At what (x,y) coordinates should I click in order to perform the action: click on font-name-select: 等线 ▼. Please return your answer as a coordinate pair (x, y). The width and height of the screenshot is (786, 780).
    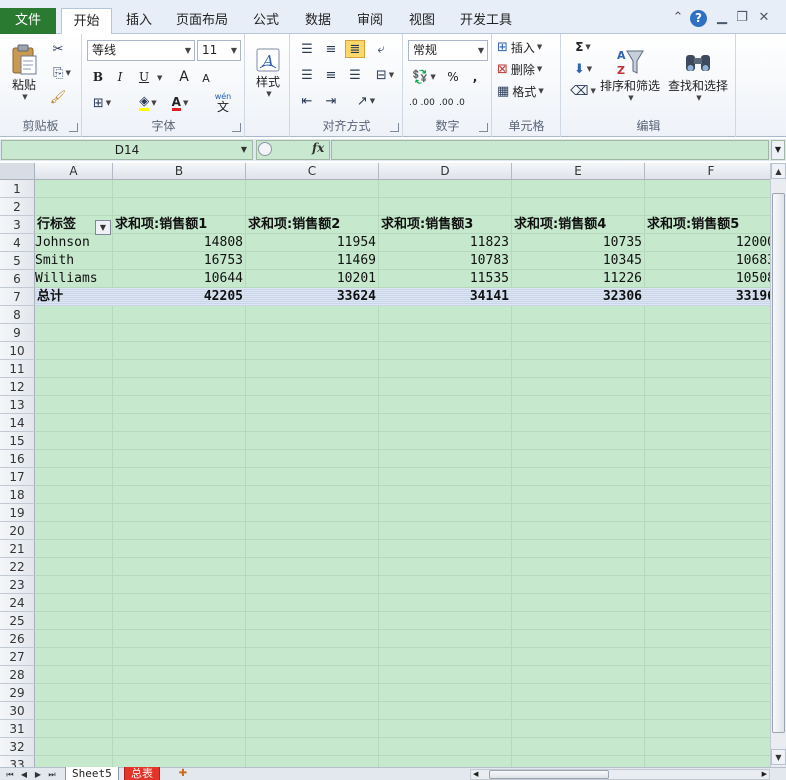
    Looking at the image, I should click on (141, 50).